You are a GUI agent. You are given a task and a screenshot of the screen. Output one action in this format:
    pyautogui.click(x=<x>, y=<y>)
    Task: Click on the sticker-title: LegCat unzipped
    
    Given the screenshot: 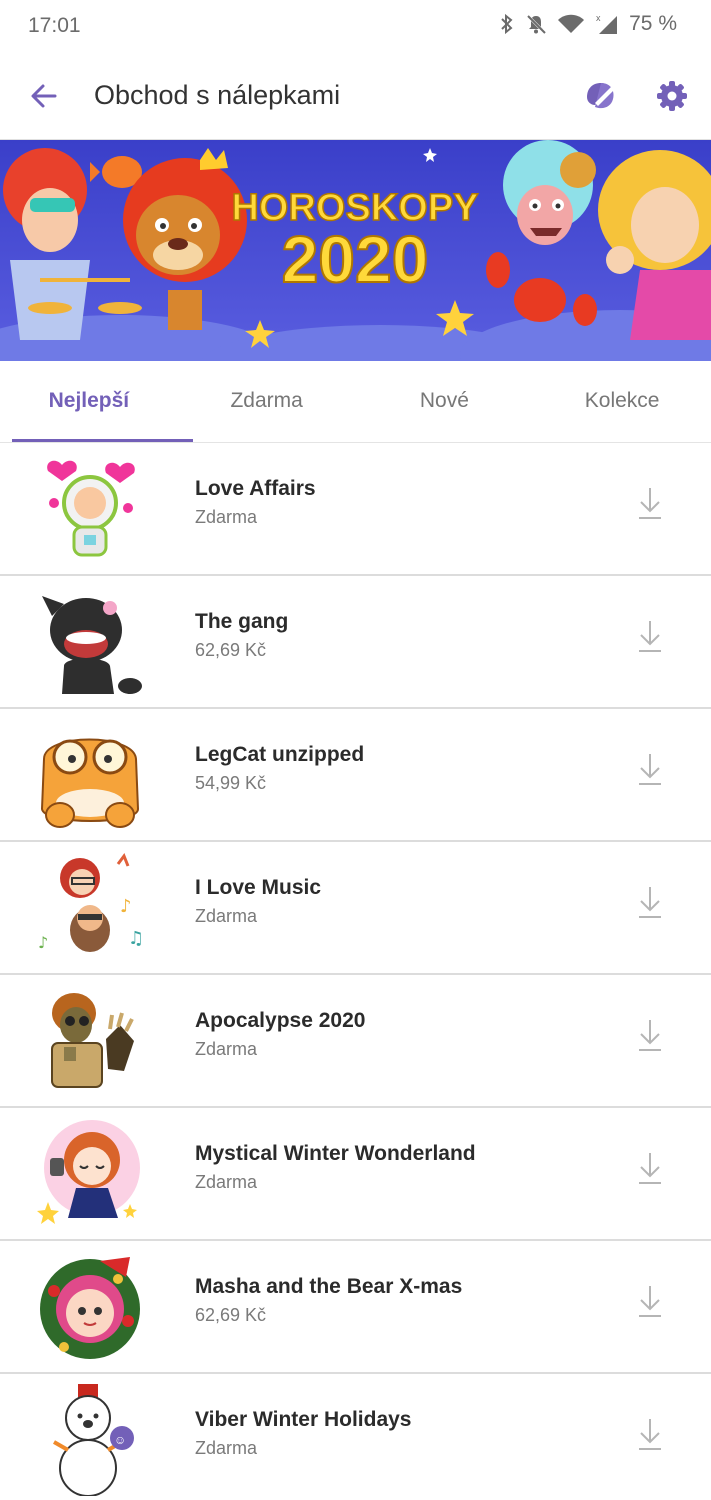 What is the action you would take?
    pyautogui.click(x=280, y=754)
    